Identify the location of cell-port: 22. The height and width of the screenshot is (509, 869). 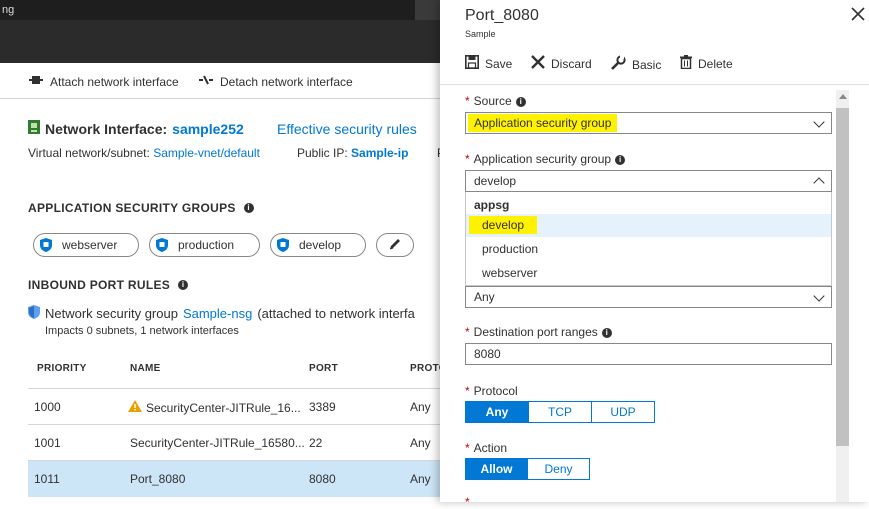
(316, 443).